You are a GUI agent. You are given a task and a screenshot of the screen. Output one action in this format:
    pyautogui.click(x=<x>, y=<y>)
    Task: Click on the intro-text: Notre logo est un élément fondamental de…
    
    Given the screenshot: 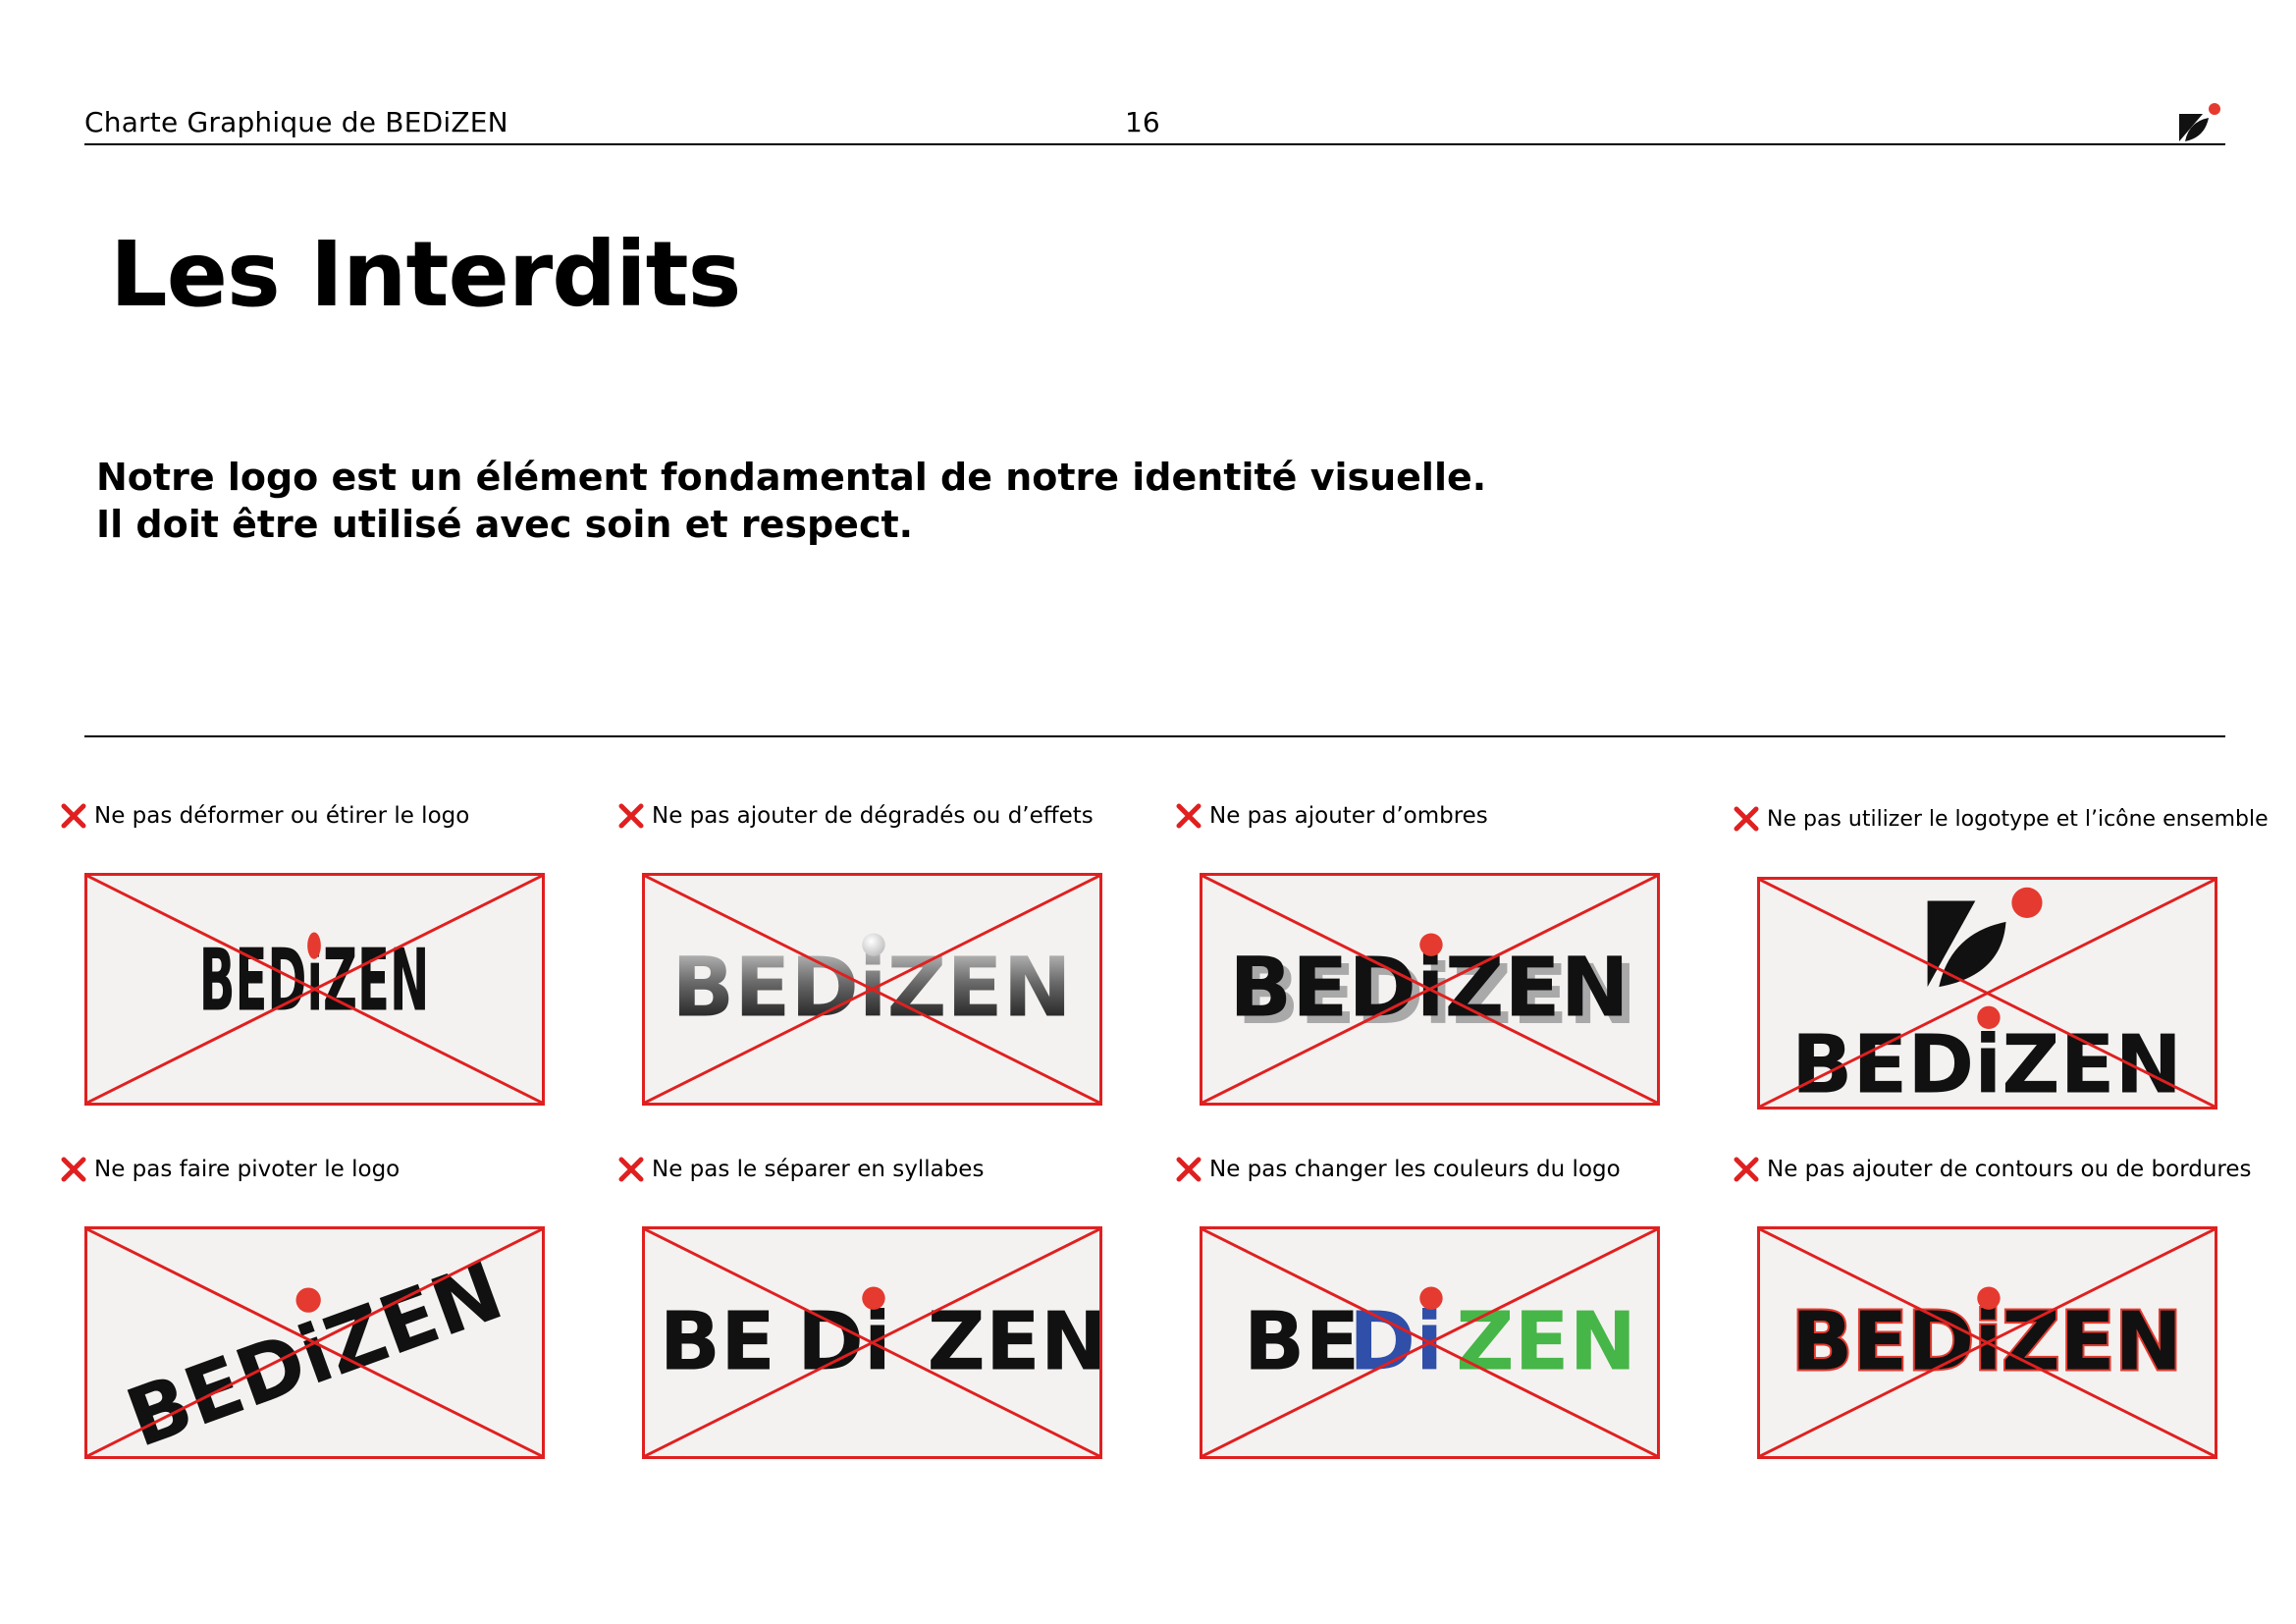 What is the action you would take?
    pyautogui.click(x=791, y=501)
    